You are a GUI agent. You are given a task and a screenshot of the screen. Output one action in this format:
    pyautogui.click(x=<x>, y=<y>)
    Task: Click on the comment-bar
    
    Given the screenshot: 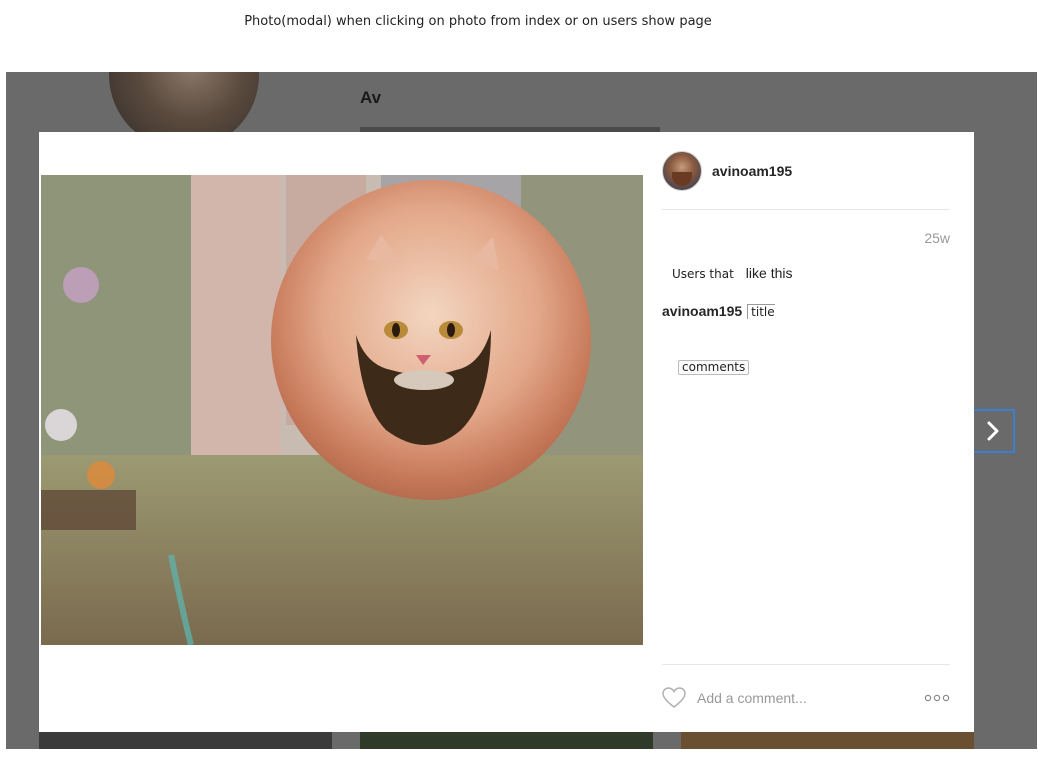 What is the action you would take?
    pyautogui.click(x=806, y=698)
    